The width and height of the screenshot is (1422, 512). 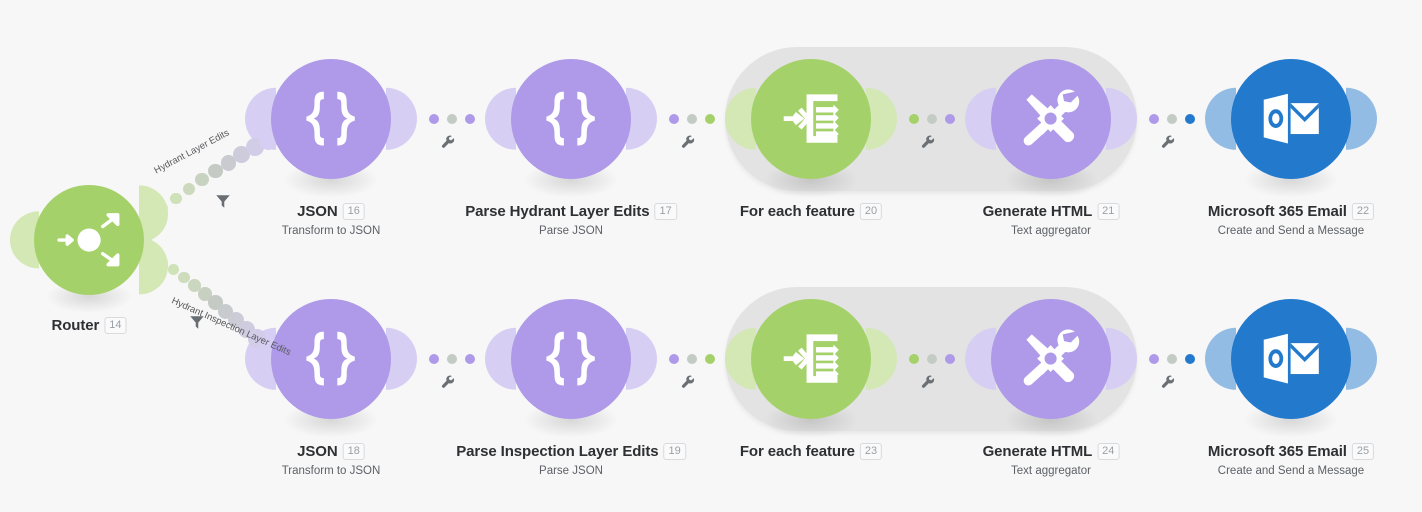 What do you see at coordinates (75, 326) in the screenshot?
I see `router-title: Router` at bounding box center [75, 326].